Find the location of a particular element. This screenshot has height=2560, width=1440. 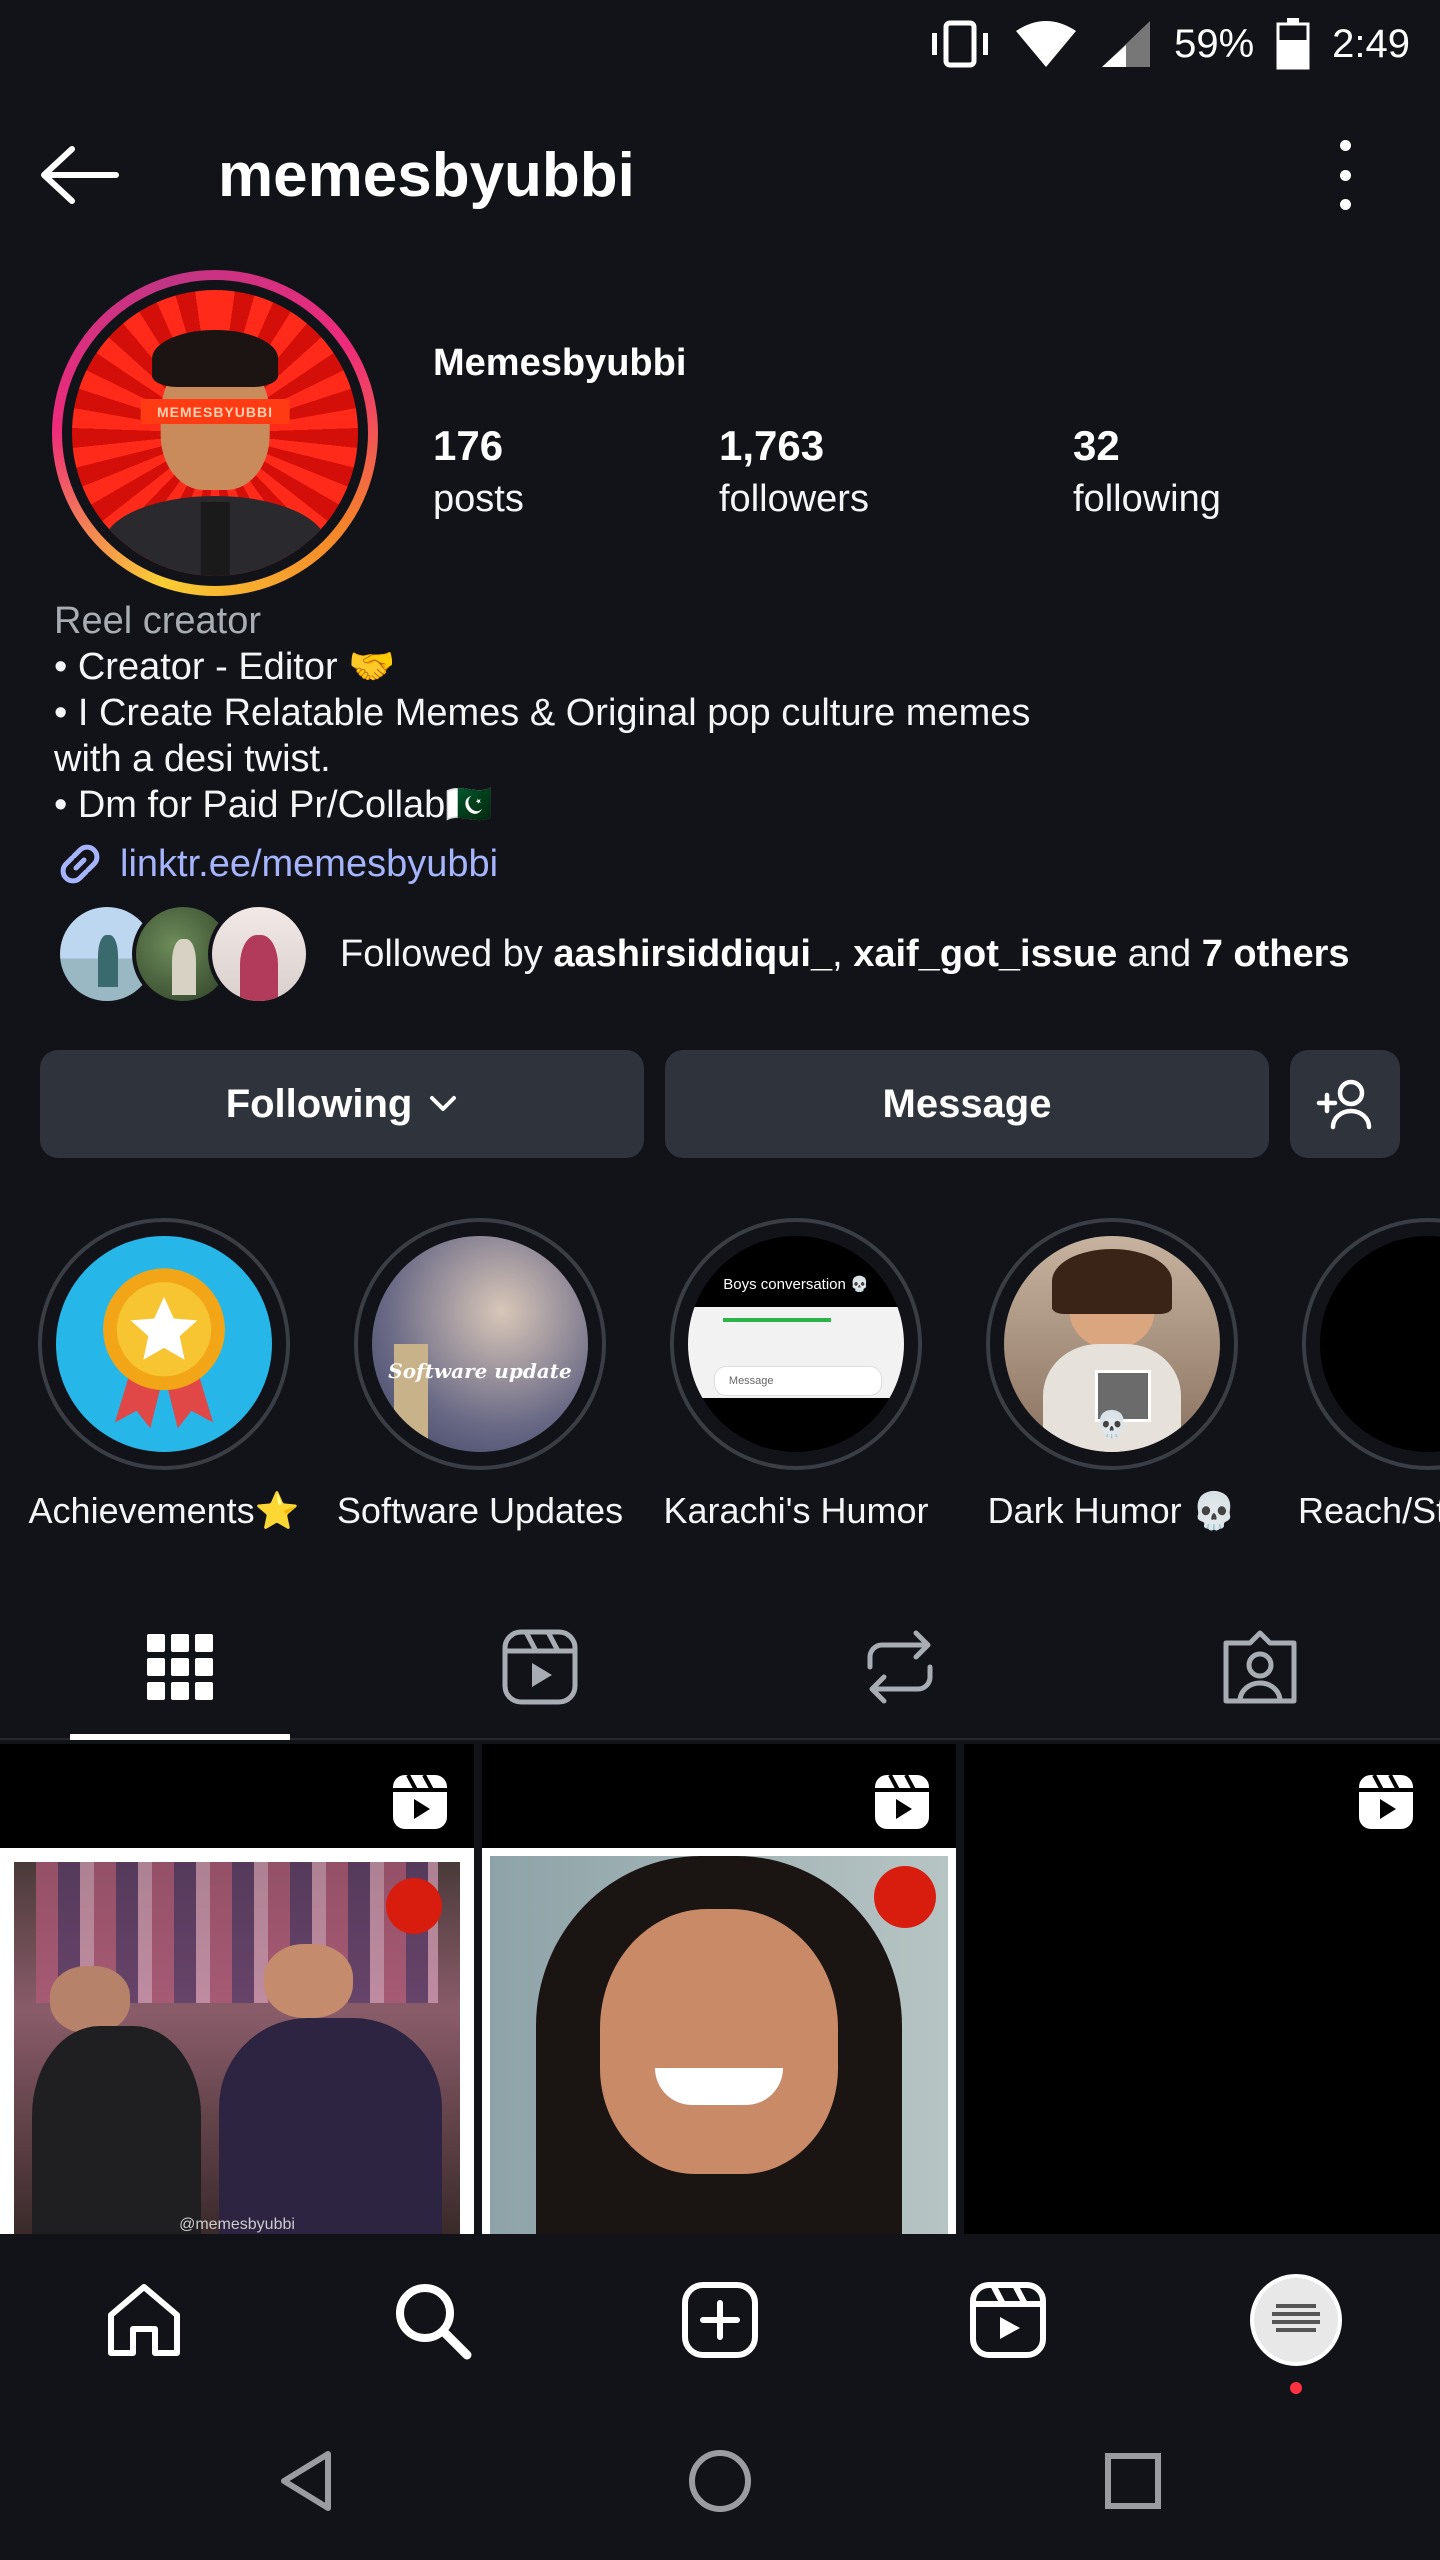

system-recents-button is located at coordinates (1133, 2481).